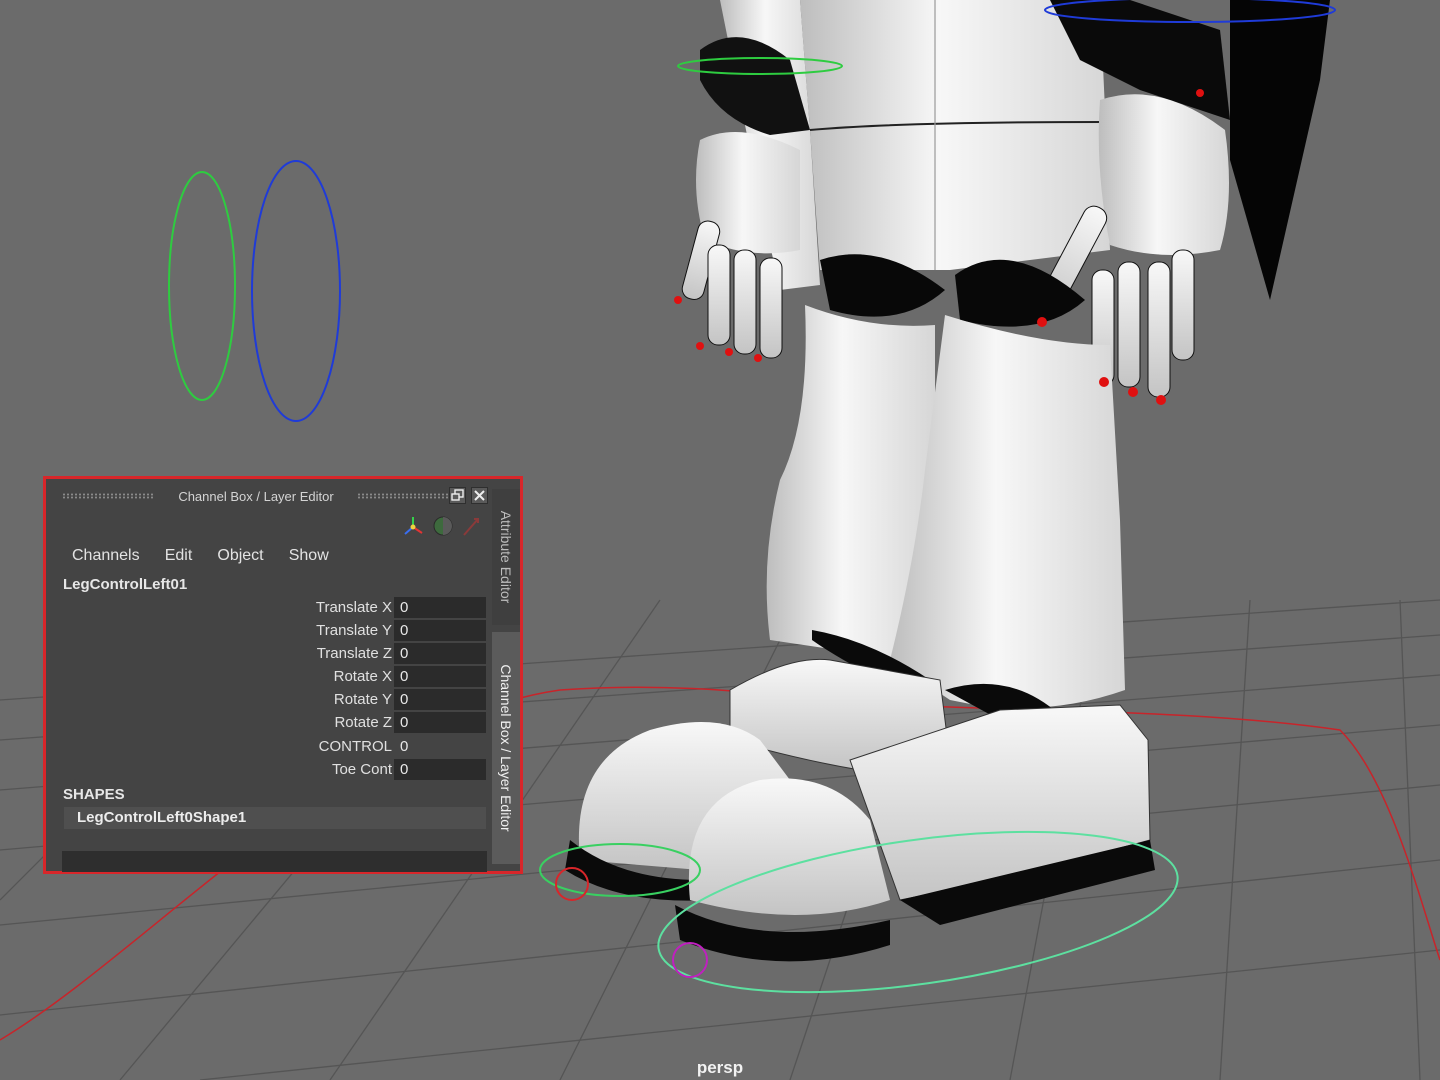 This screenshot has width=1440, height=1080. What do you see at coordinates (268, 769) in the screenshot?
I see `attribute-row-toe-cont: Toe Cont 0` at bounding box center [268, 769].